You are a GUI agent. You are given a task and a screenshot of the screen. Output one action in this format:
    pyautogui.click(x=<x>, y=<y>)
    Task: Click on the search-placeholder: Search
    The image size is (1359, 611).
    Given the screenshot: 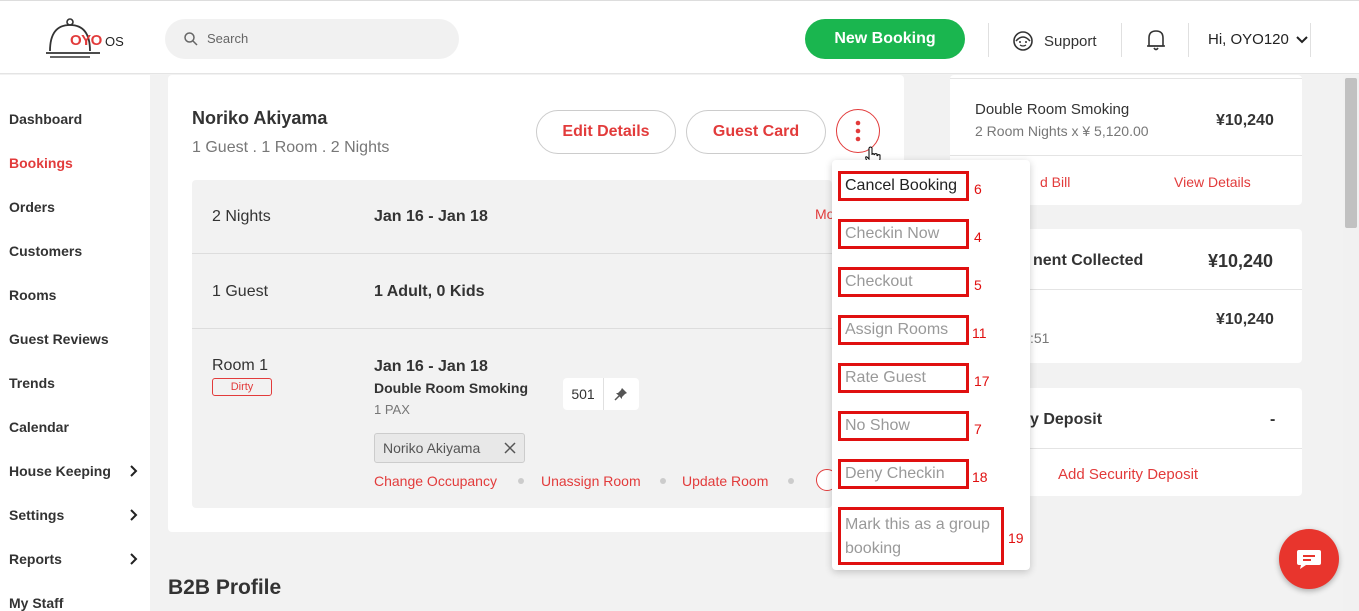 What is the action you would take?
    pyautogui.click(x=228, y=38)
    